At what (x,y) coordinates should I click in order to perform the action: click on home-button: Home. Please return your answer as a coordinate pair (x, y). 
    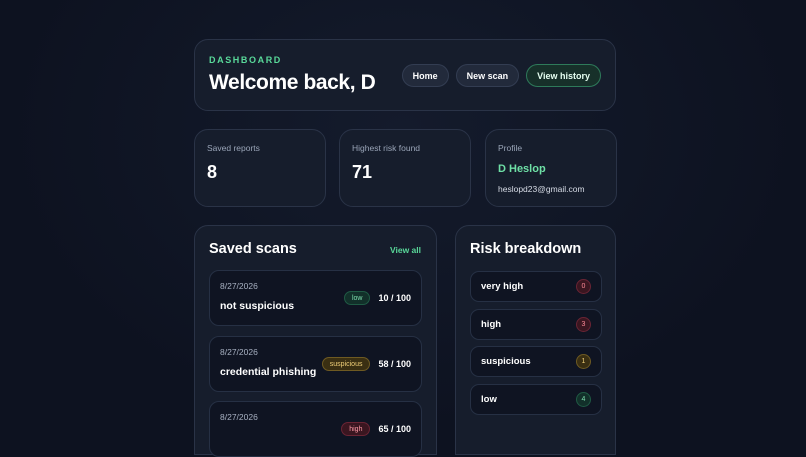
    Looking at the image, I should click on (425, 75).